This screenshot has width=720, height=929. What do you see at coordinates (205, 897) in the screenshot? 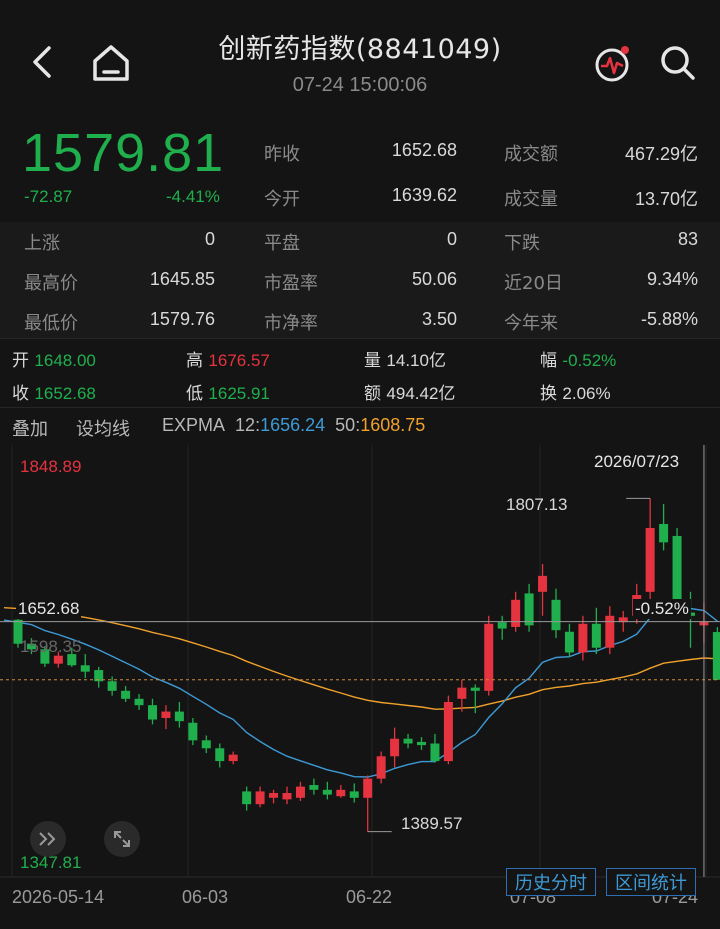
I see `x-tick-label: 06-03` at bounding box center [205, 897].